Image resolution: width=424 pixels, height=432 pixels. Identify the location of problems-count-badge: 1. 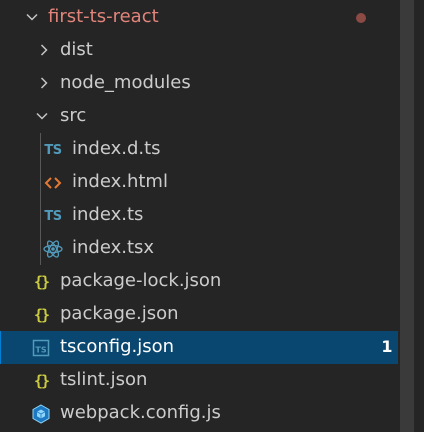
(387, 346).